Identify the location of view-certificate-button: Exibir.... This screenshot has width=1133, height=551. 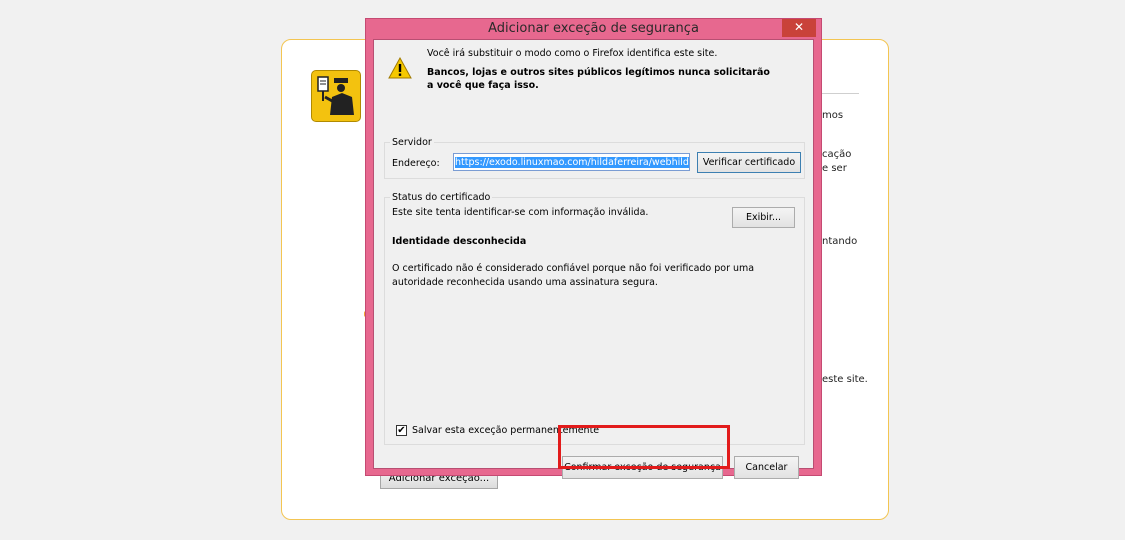
(763, 217).